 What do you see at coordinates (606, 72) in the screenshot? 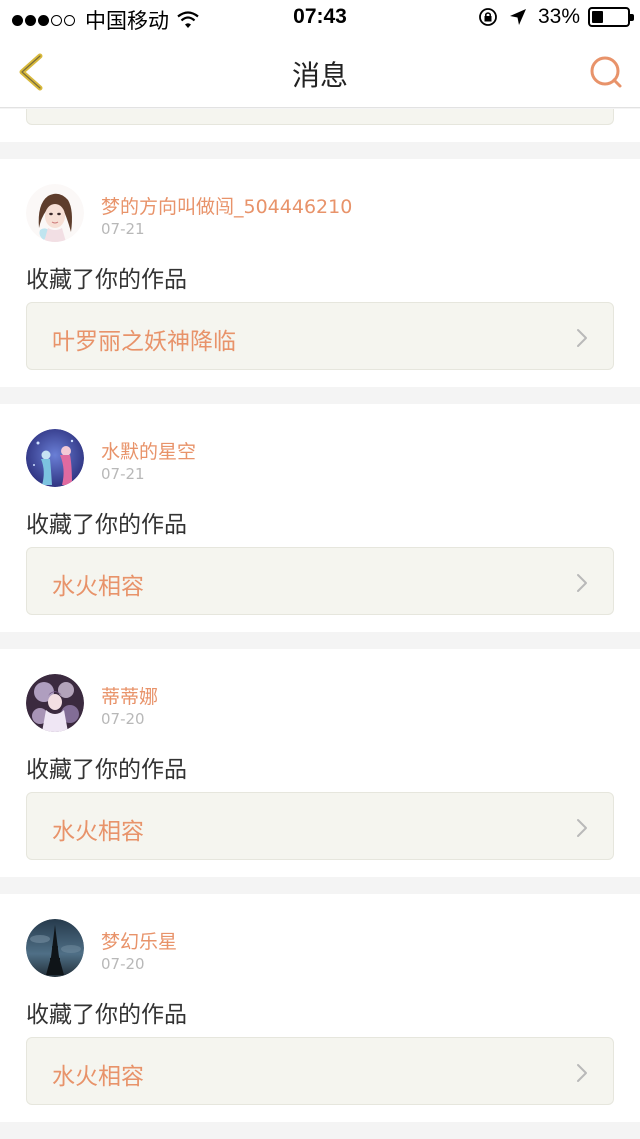
I see `search-button` at bounding box center [606, 72].